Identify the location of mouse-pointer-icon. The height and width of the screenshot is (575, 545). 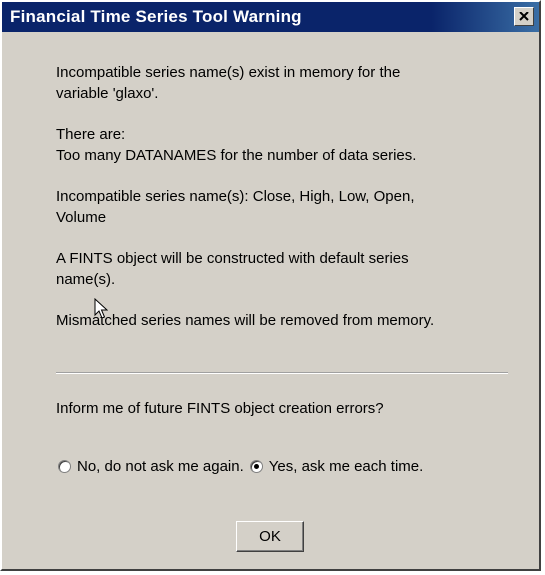
(101, 308).